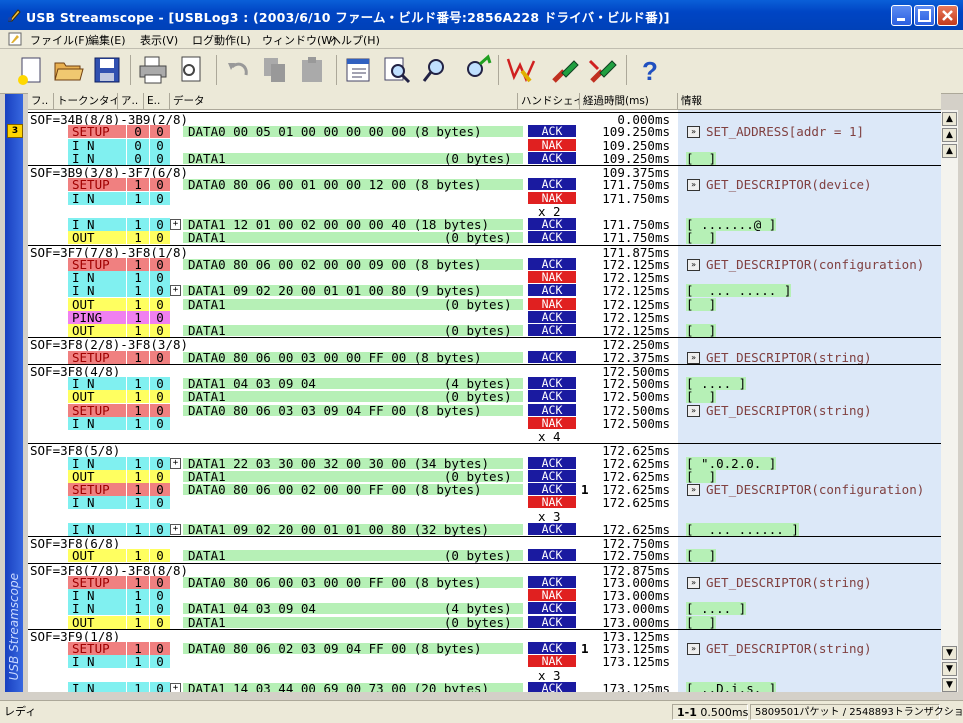  What do you see at coordinates (924, 15) in the screenshot?
I see `maximize-button` at bounding box center [924, 15].